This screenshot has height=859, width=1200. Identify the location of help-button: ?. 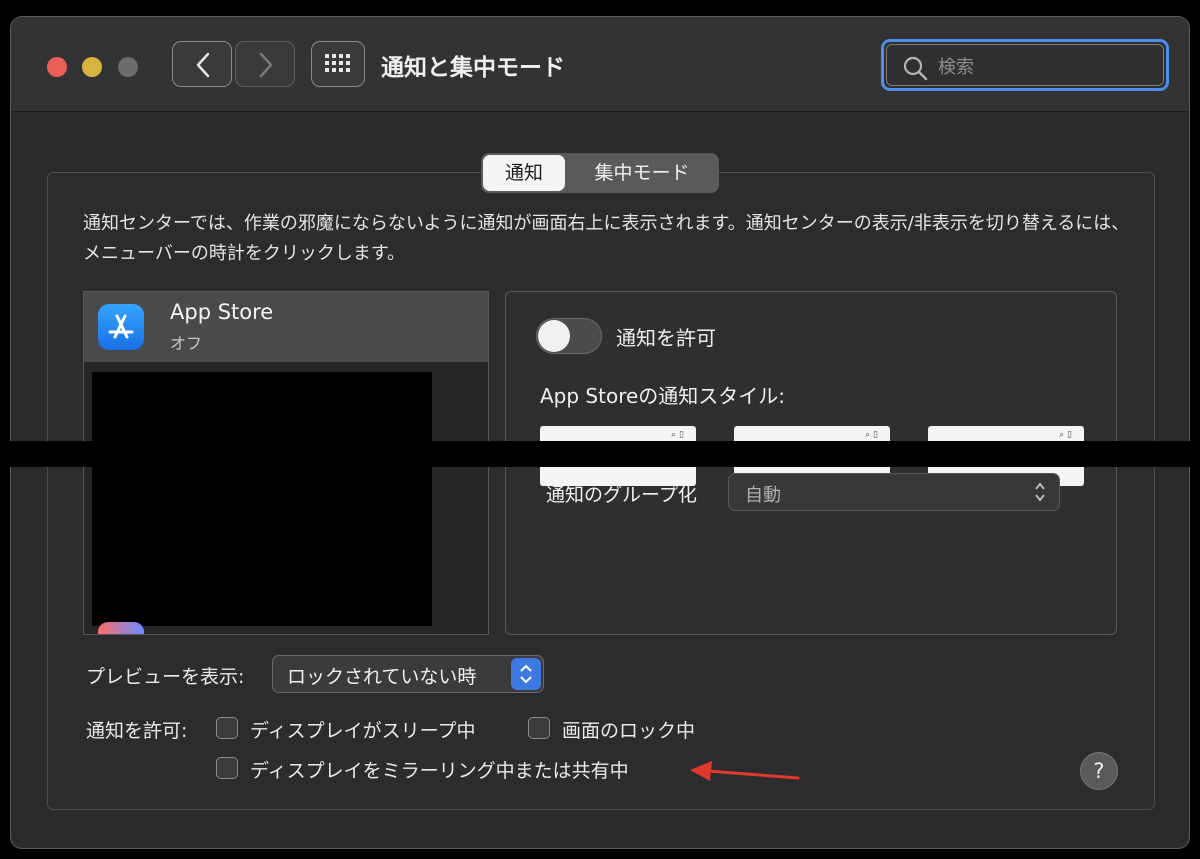
(1099, 771).